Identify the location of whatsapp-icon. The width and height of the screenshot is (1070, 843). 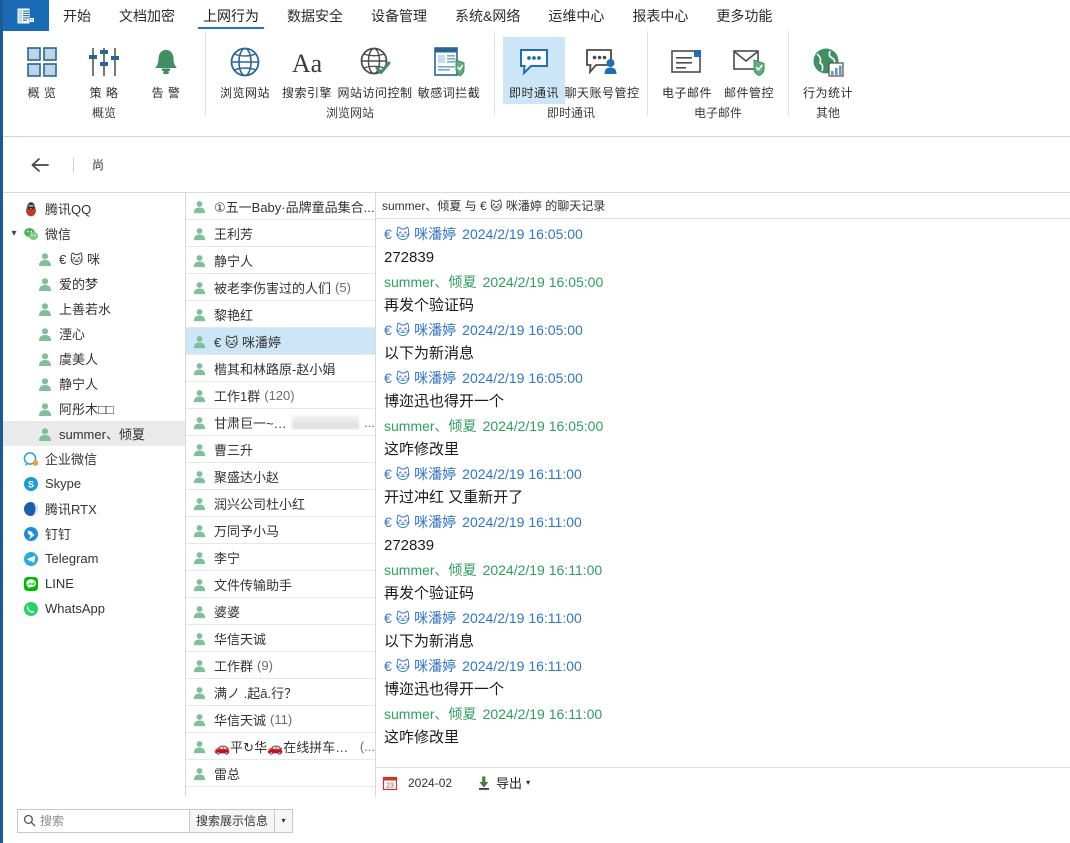
(31, 609).